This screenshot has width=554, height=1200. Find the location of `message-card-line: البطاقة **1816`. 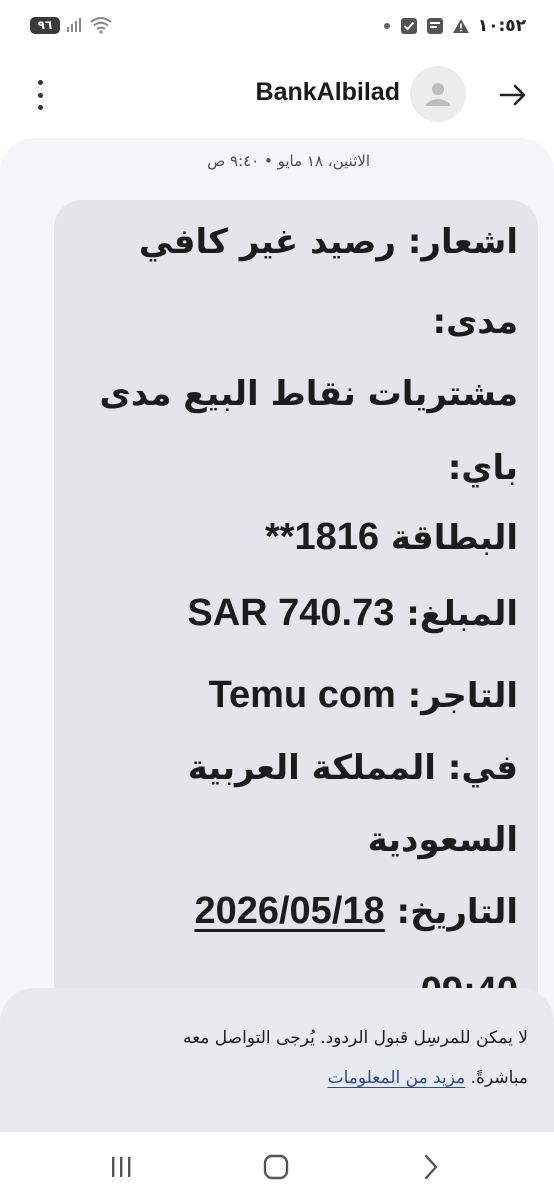

message-card-line: البطاقة **1816 is located at coordinates (391, 537).